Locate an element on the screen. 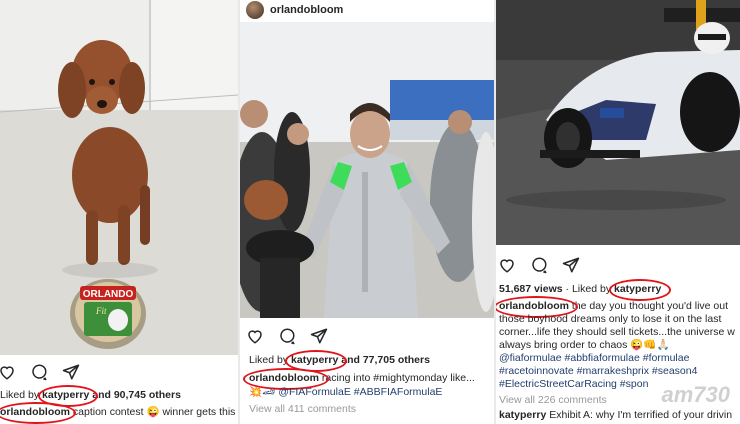  views-line: 51,687 views · Liked by katyperry is located at coordinates (580, 289).